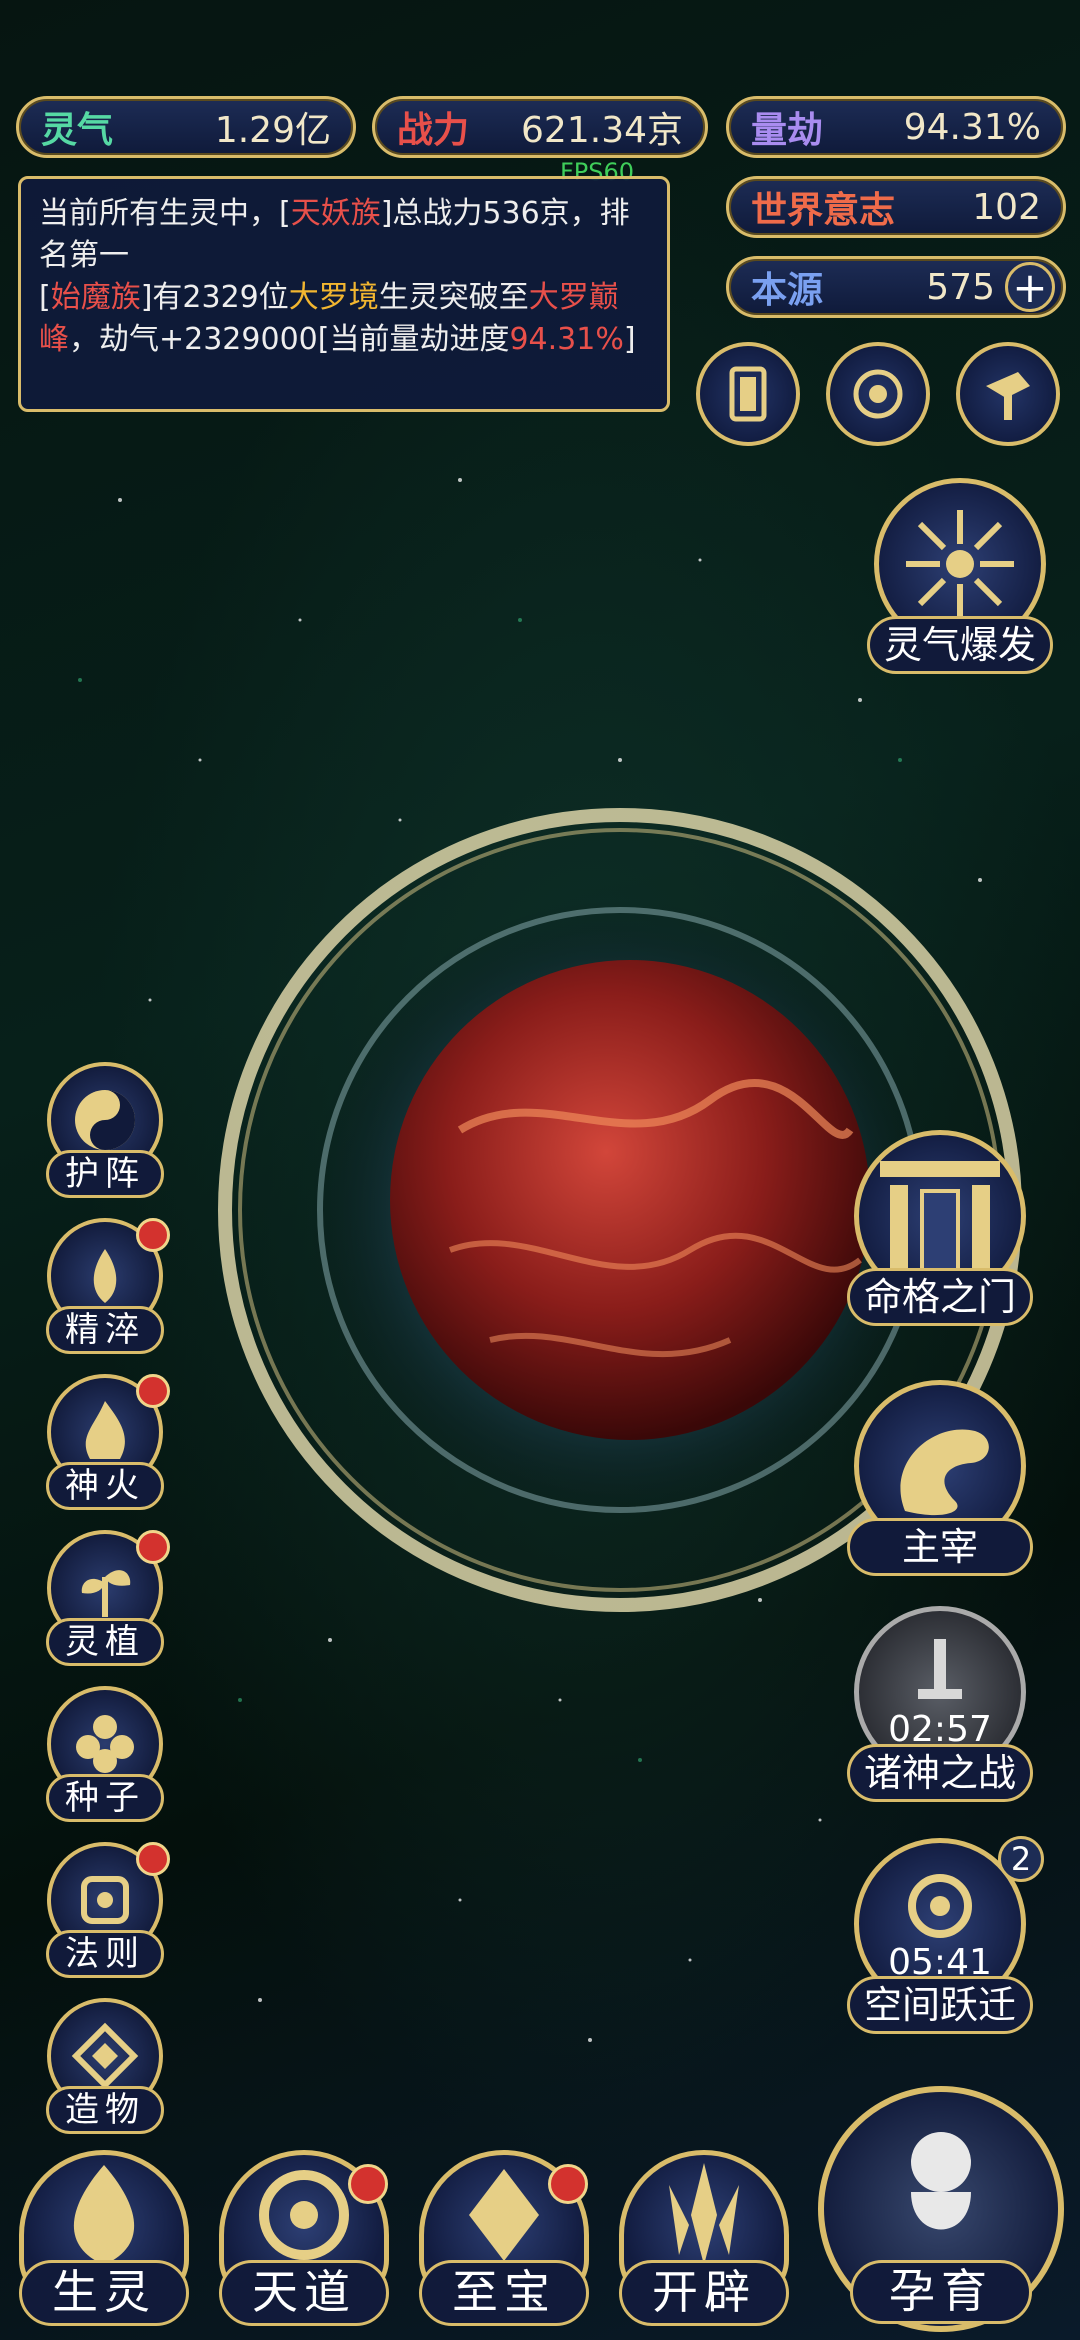 The height and width of the screenshot is (2340, 1080). I want to click on diamond-icon, so click(105, 2056).